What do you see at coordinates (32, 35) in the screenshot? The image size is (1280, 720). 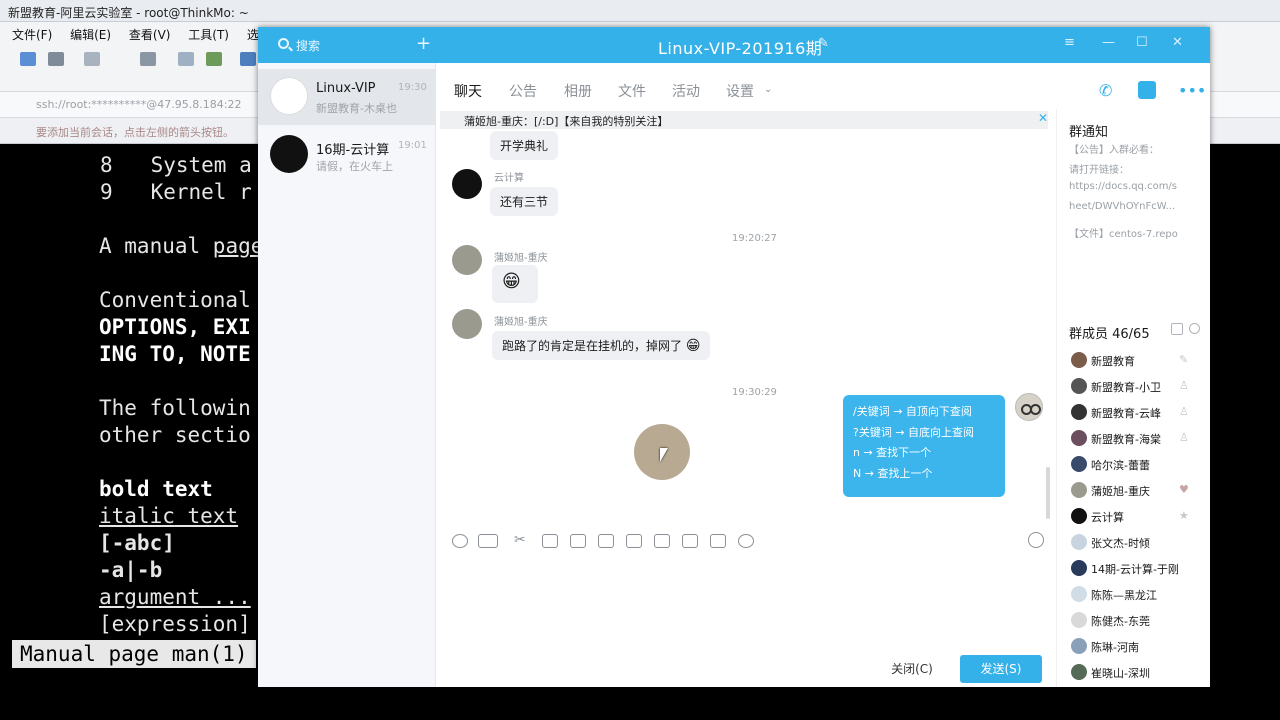 I see `menu-file: 文件(F)` at bounding box center [32, 35].